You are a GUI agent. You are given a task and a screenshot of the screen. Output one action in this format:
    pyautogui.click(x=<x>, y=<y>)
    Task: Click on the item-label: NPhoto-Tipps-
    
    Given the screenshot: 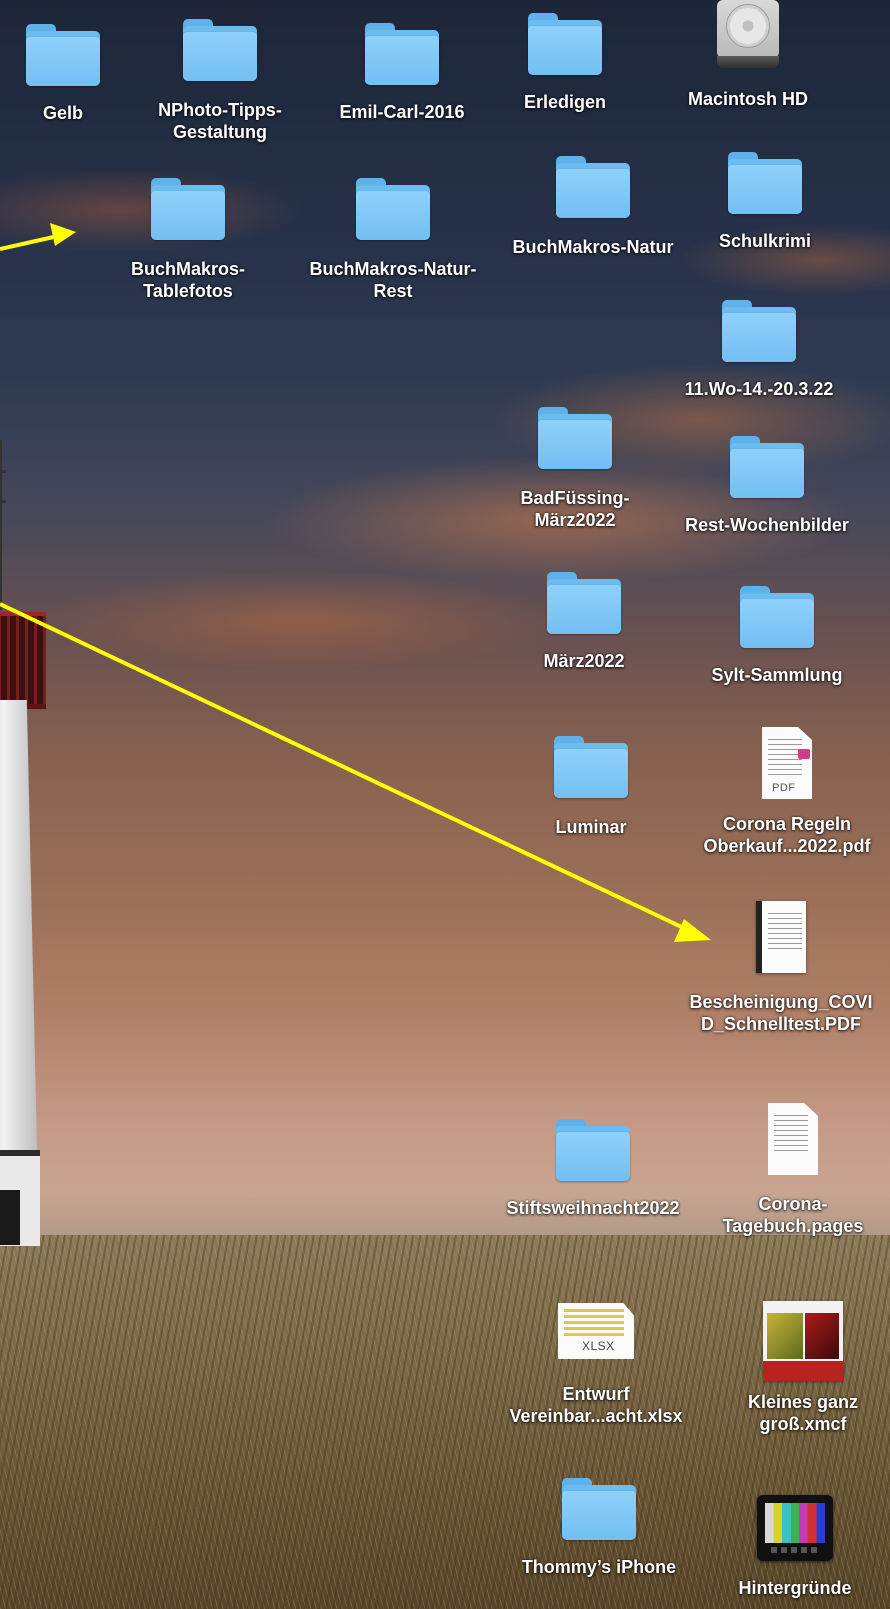 What is the action you would take?
    pyautogui.click(x=220, y=110)
    